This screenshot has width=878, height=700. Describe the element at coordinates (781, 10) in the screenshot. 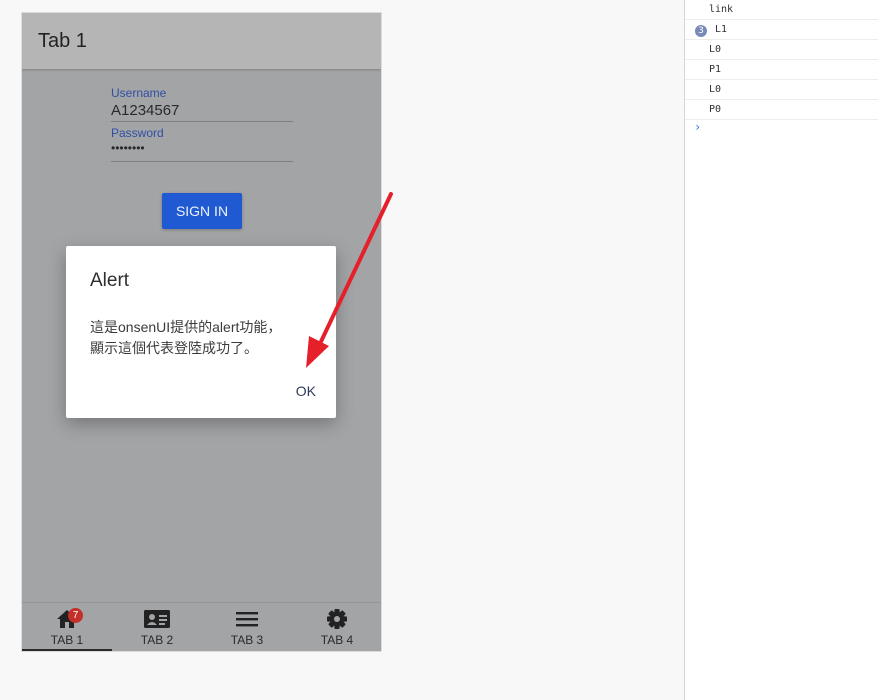

I see `console-line: link` at that location.